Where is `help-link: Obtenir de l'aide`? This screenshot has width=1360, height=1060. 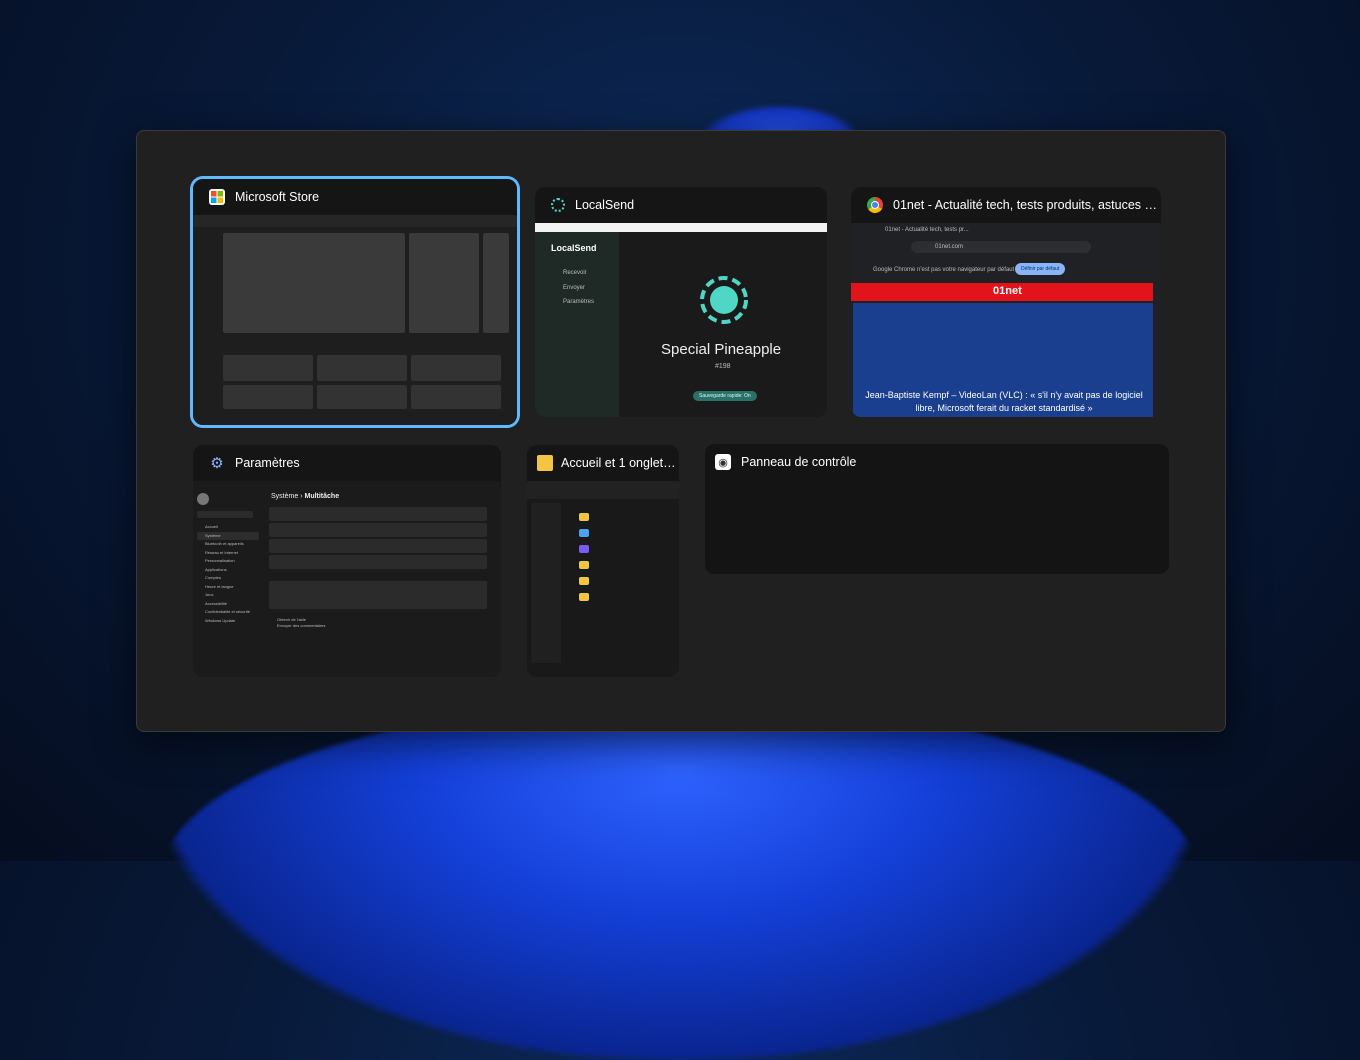 help-link: Obtenir de l'aide is located at coordinates (292, 619).